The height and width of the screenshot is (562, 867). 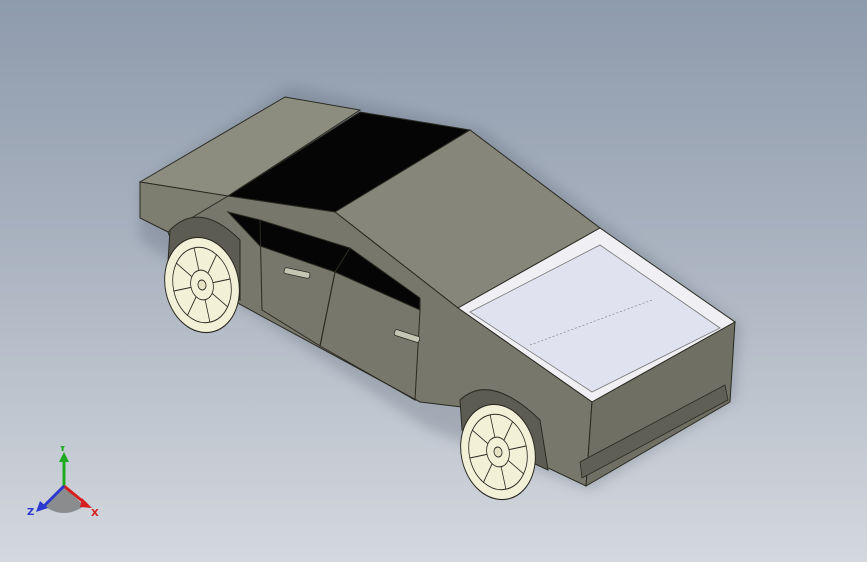 What do you see at coordinates (86, 503) in the screenshot?
I see `x-axis-arrow-icon` at bounding box center [86, 503].